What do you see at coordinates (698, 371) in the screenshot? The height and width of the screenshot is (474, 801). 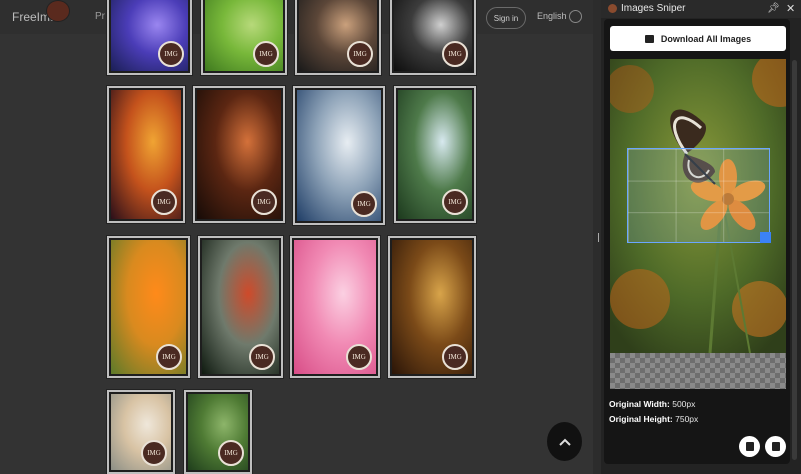 I see `transparency-area` at bounding box center [698, 371].